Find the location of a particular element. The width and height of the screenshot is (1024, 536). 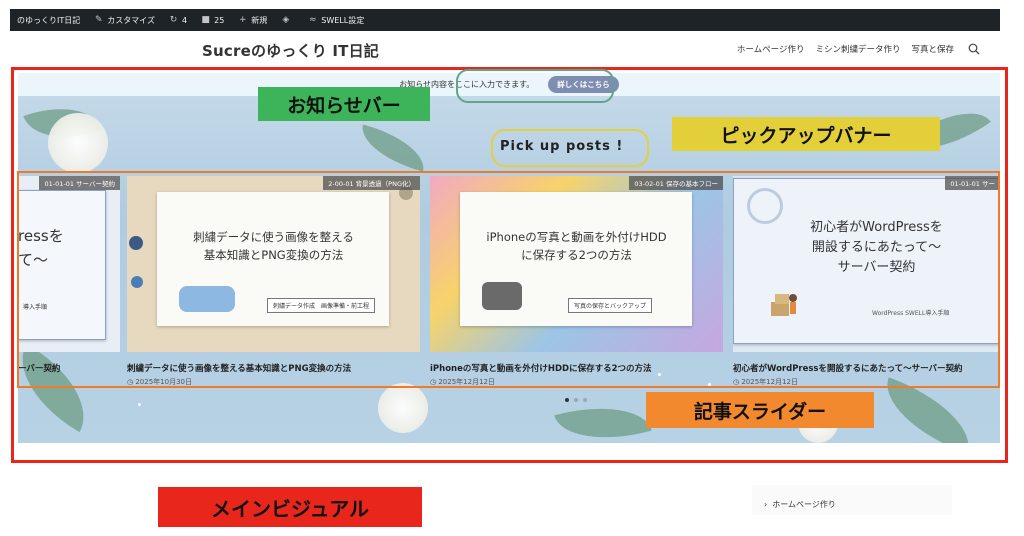

swell-icon: ≈ is located at coordinates (313, 19).